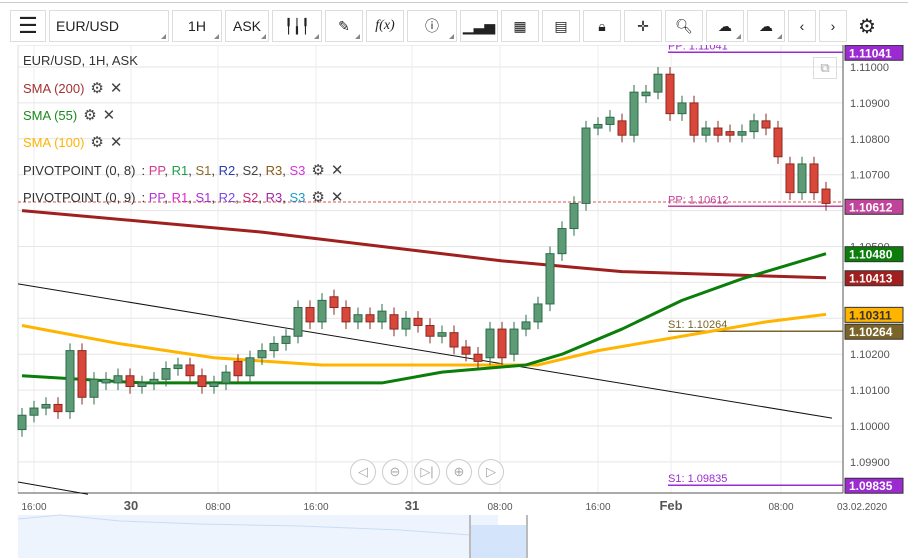 Image resolution: width=908 pixels, height=558 pixels. Describe the element at coordinates (227, 170) in the screenshot. I see `pivot-item-r2: R2` at that location.